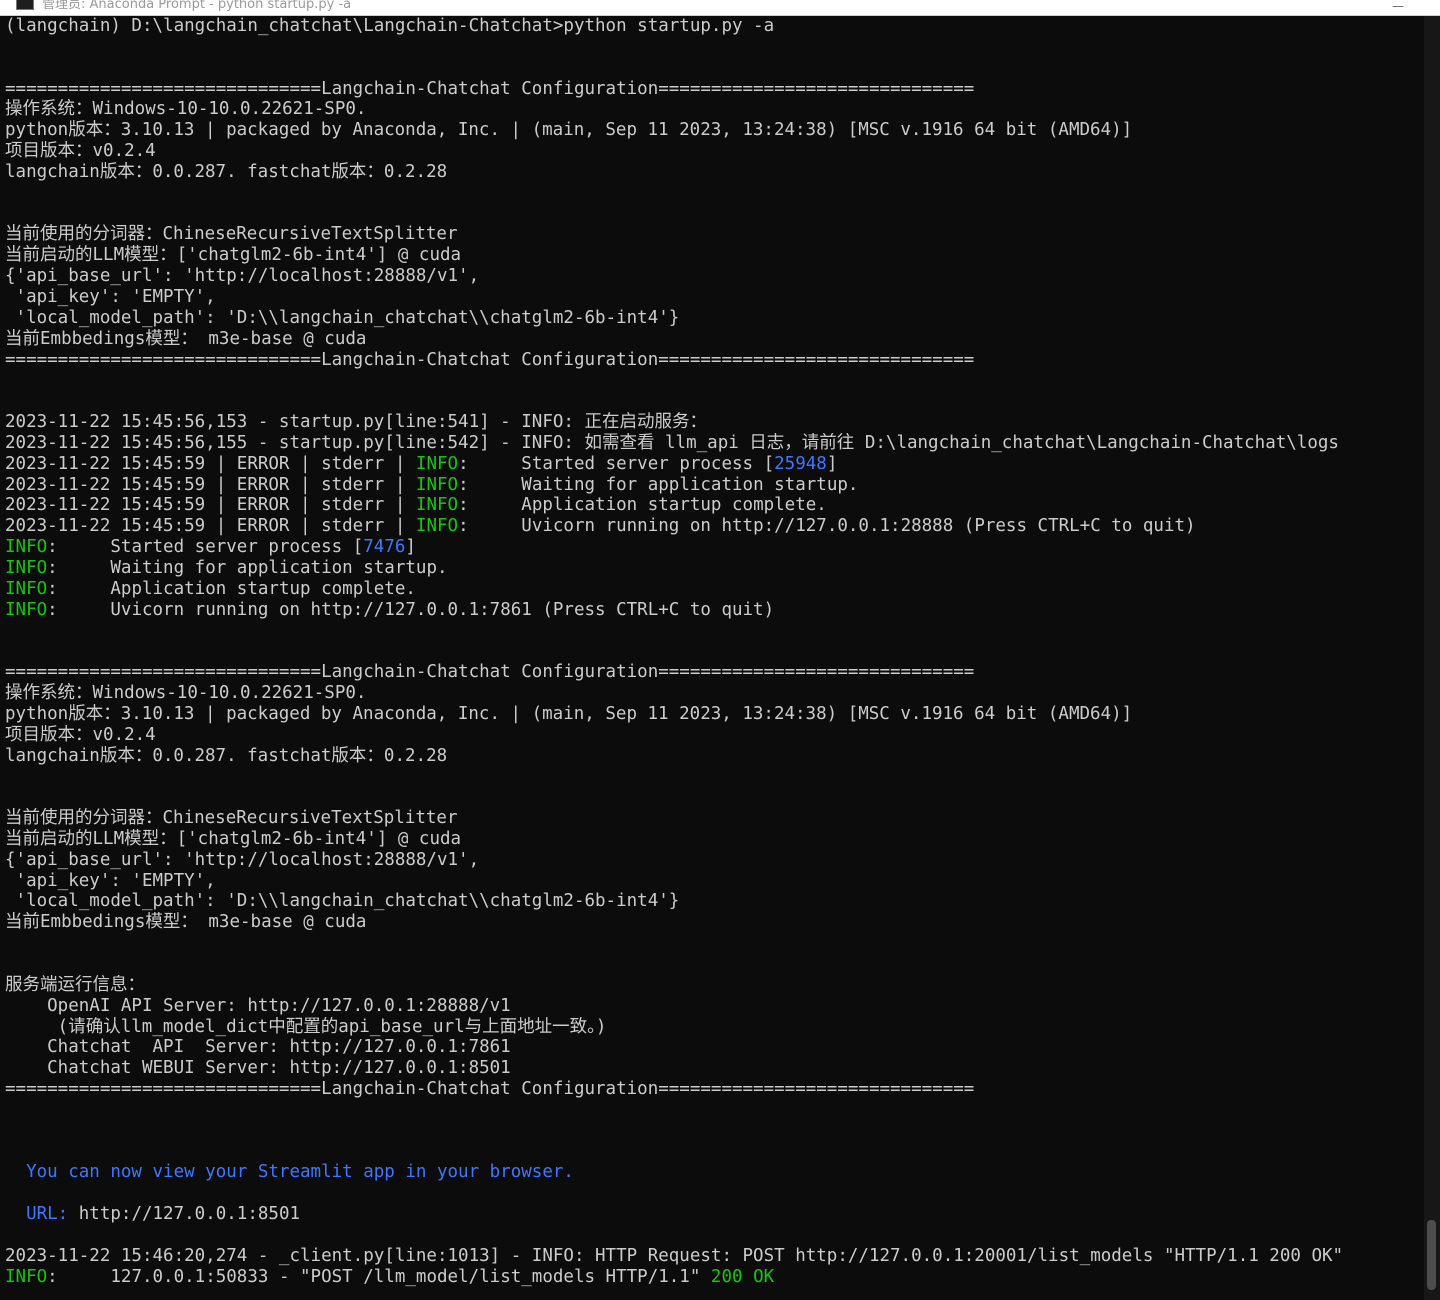 The height and width of the screenshot is (1300, 1440). Describe the element at coordinates (714, 839) in the screenshot. I see `terminal-line: 当前启动的LLM模型：['chatglm2-6b-int4'] @ cuda` at that location.